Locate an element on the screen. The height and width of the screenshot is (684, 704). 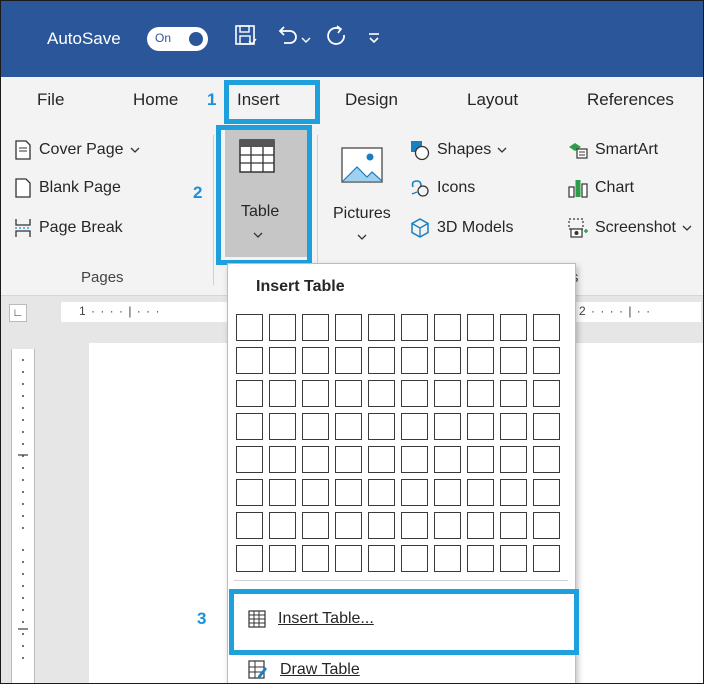
tab-selector-icon: ∟ is located at coordinates (18, 313).